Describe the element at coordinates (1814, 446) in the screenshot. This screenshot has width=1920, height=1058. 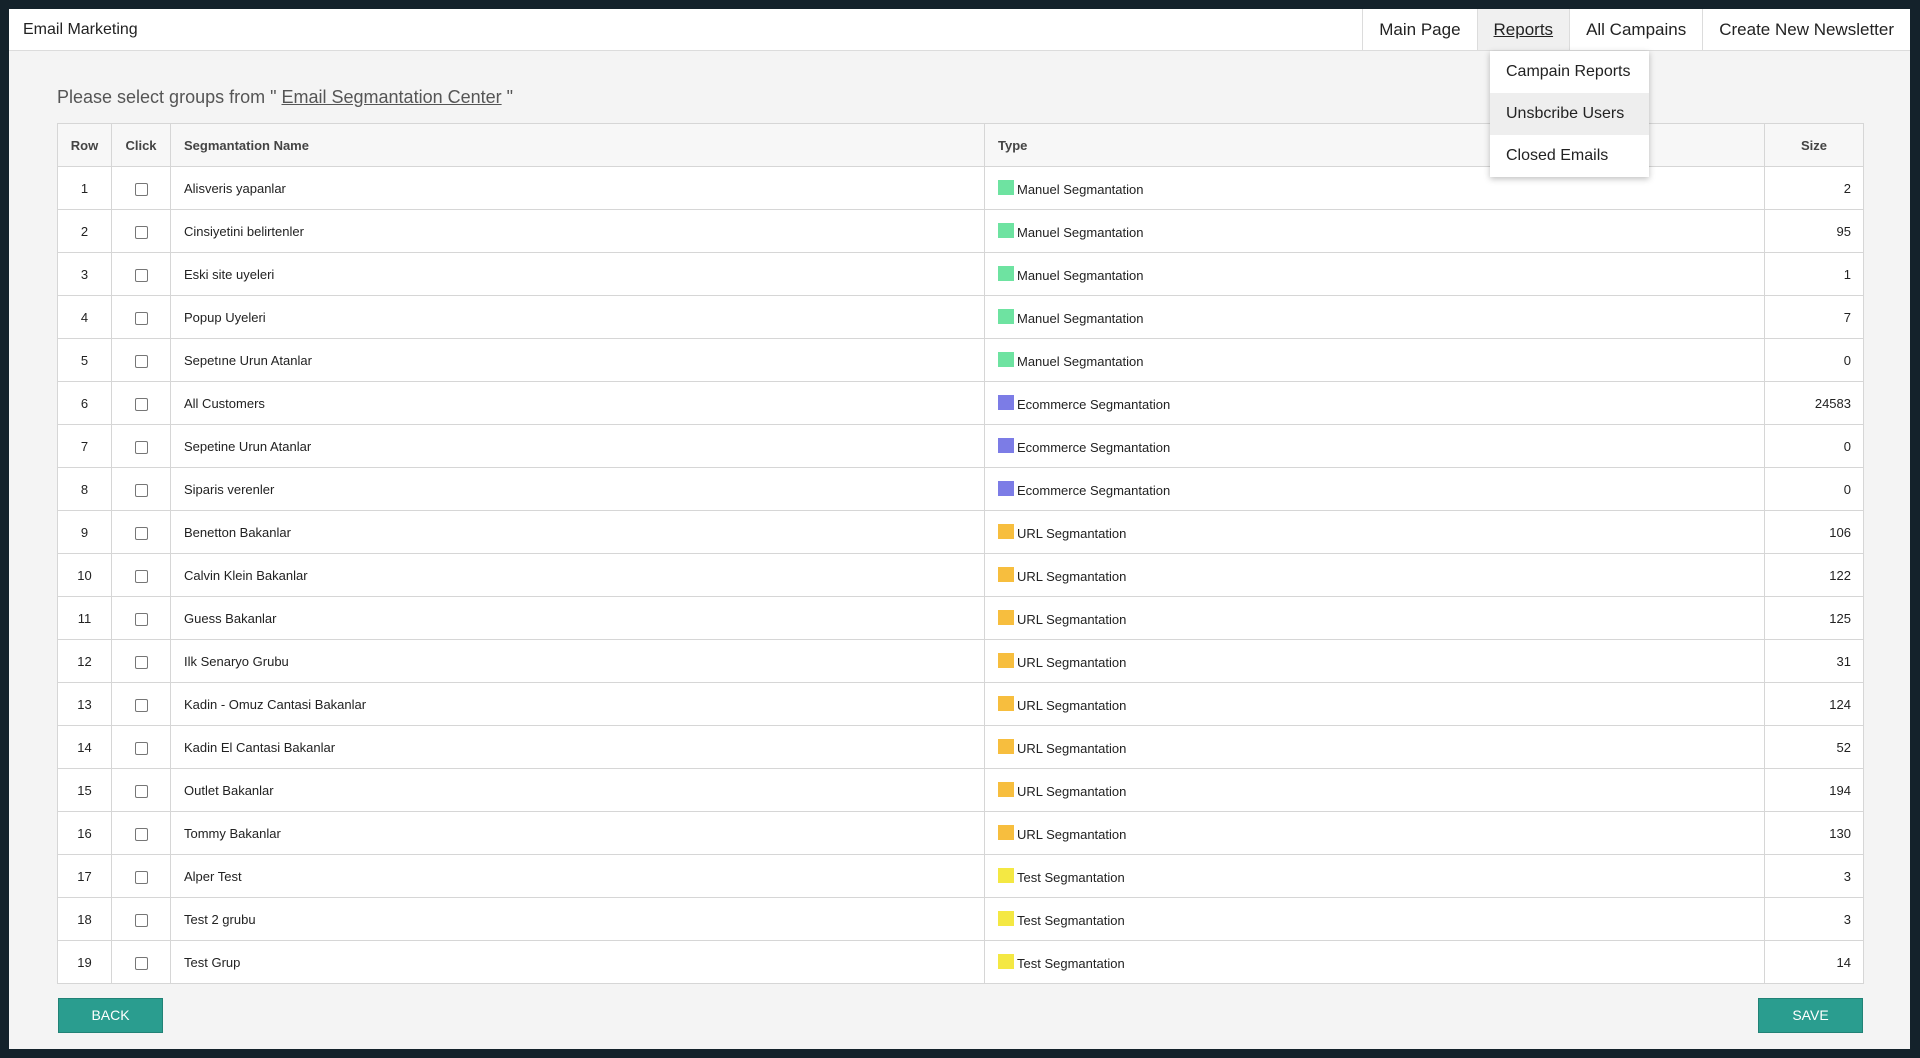
I see `segmentation-size: 0` at that location.